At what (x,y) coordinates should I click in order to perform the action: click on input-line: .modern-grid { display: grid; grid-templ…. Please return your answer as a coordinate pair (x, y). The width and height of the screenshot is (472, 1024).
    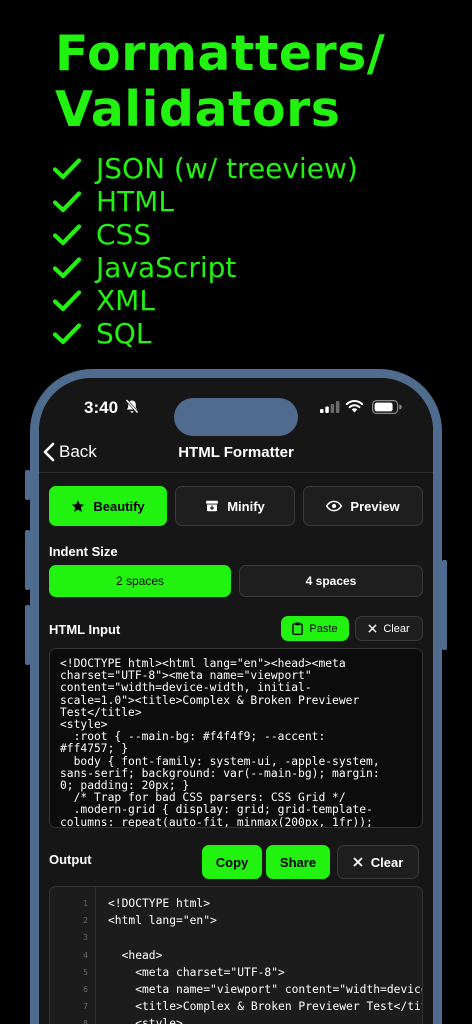
    Looking at the image, I should click on (216, 810).